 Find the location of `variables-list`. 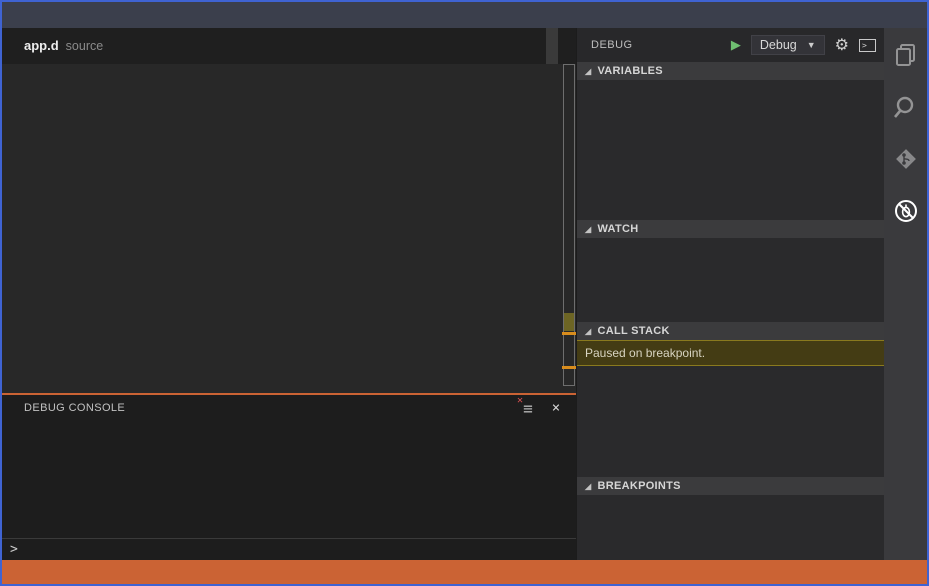

variables-list is located at coordinates (730, 150).